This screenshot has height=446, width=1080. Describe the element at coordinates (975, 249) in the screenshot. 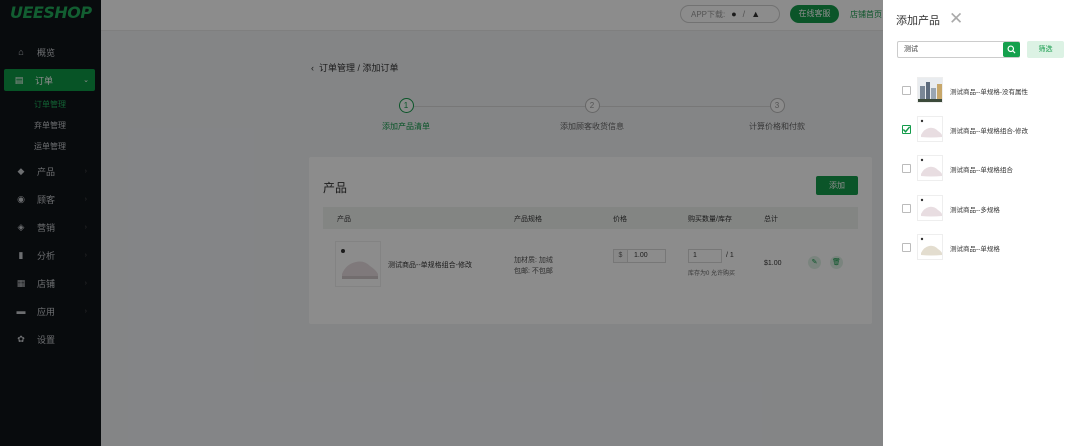

I see `item-name: 测试商品--单规格` at that location.